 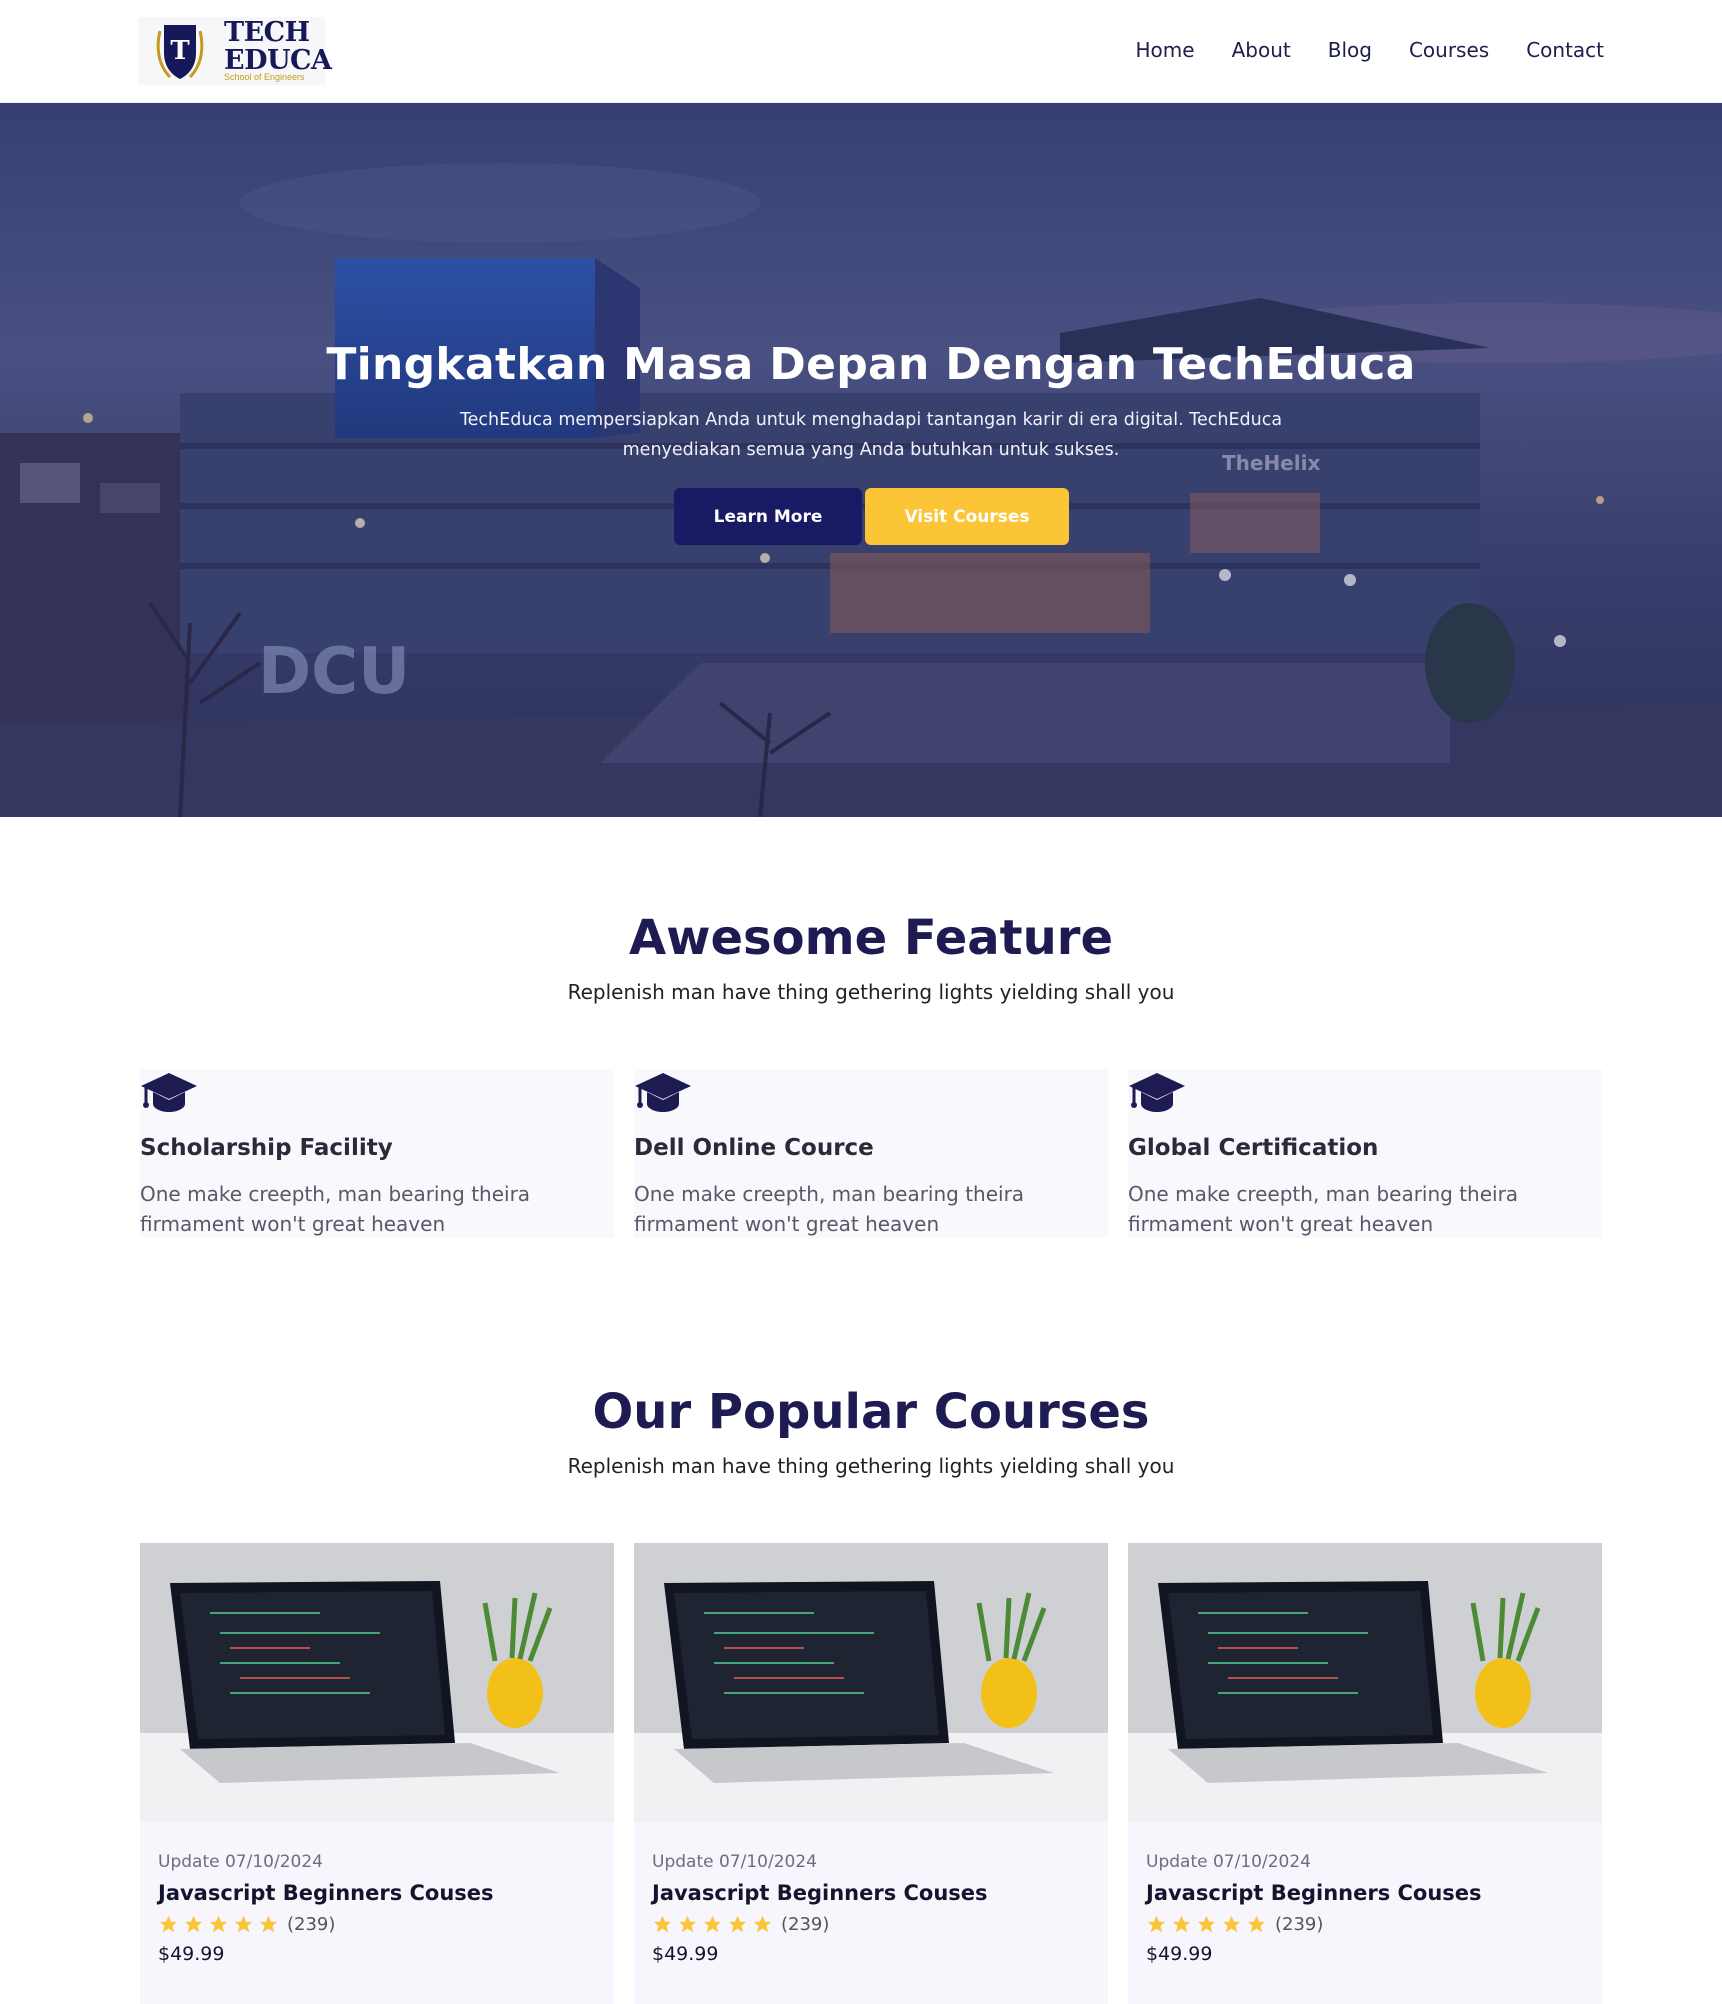 What do you see at coordinates (278, 60) in the screenshot?
I see `logo-line-2: EDUCA` at bounding box center [278, 60].